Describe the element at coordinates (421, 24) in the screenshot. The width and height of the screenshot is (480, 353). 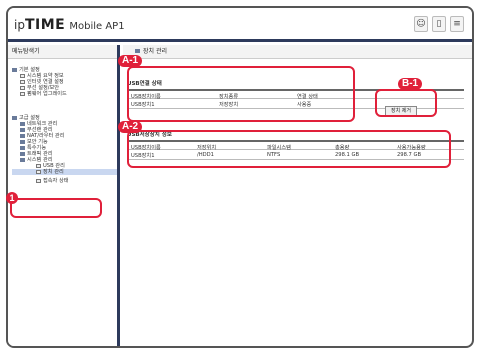
I see `user-icon: ☺` at that location.